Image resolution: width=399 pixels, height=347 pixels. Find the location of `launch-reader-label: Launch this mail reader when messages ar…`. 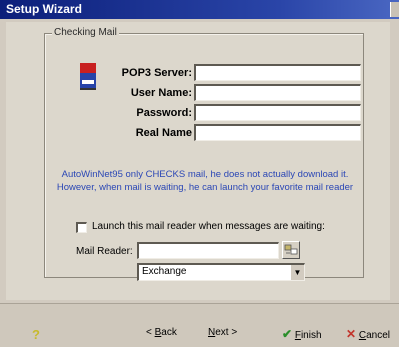

launch-reader-label: Launch this mail reader when messages ar… is located at coordinates (208, 226).